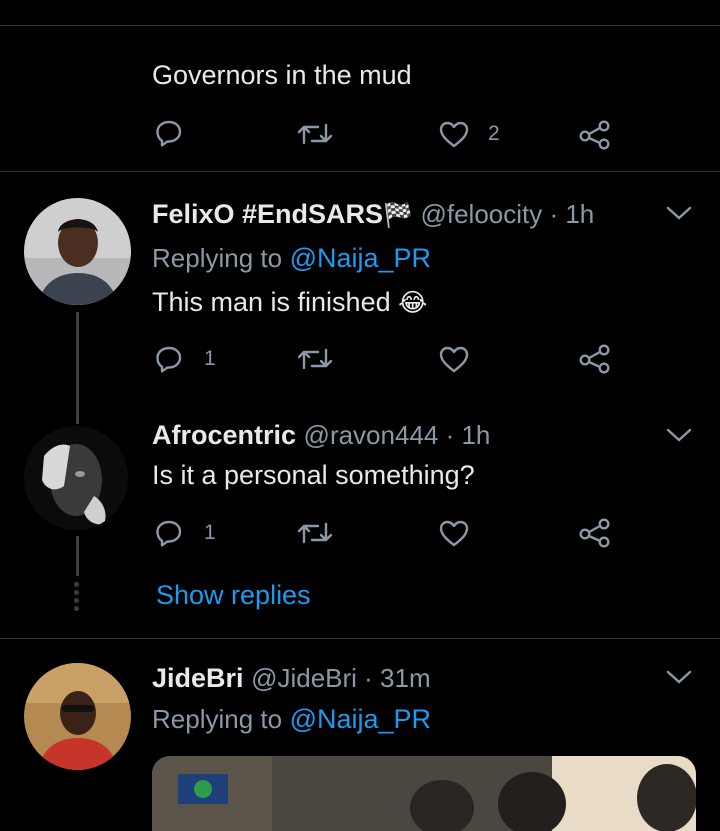  I want to click on tweet-text: Is it a personal something?, so click(313, 475).